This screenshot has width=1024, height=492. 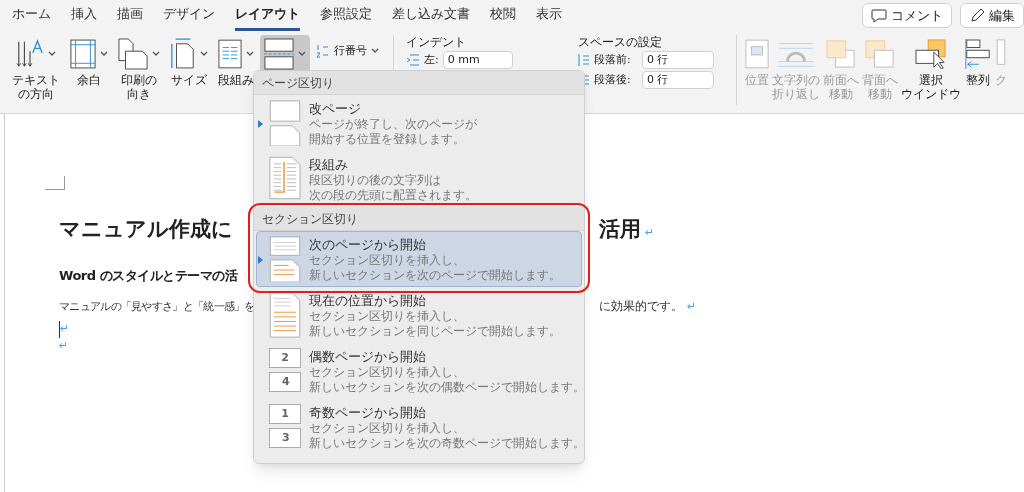 What do you see at coordinates (30, 54) in the screenshot?
I see `text-direction-icon` at bounding box center [30, 54].